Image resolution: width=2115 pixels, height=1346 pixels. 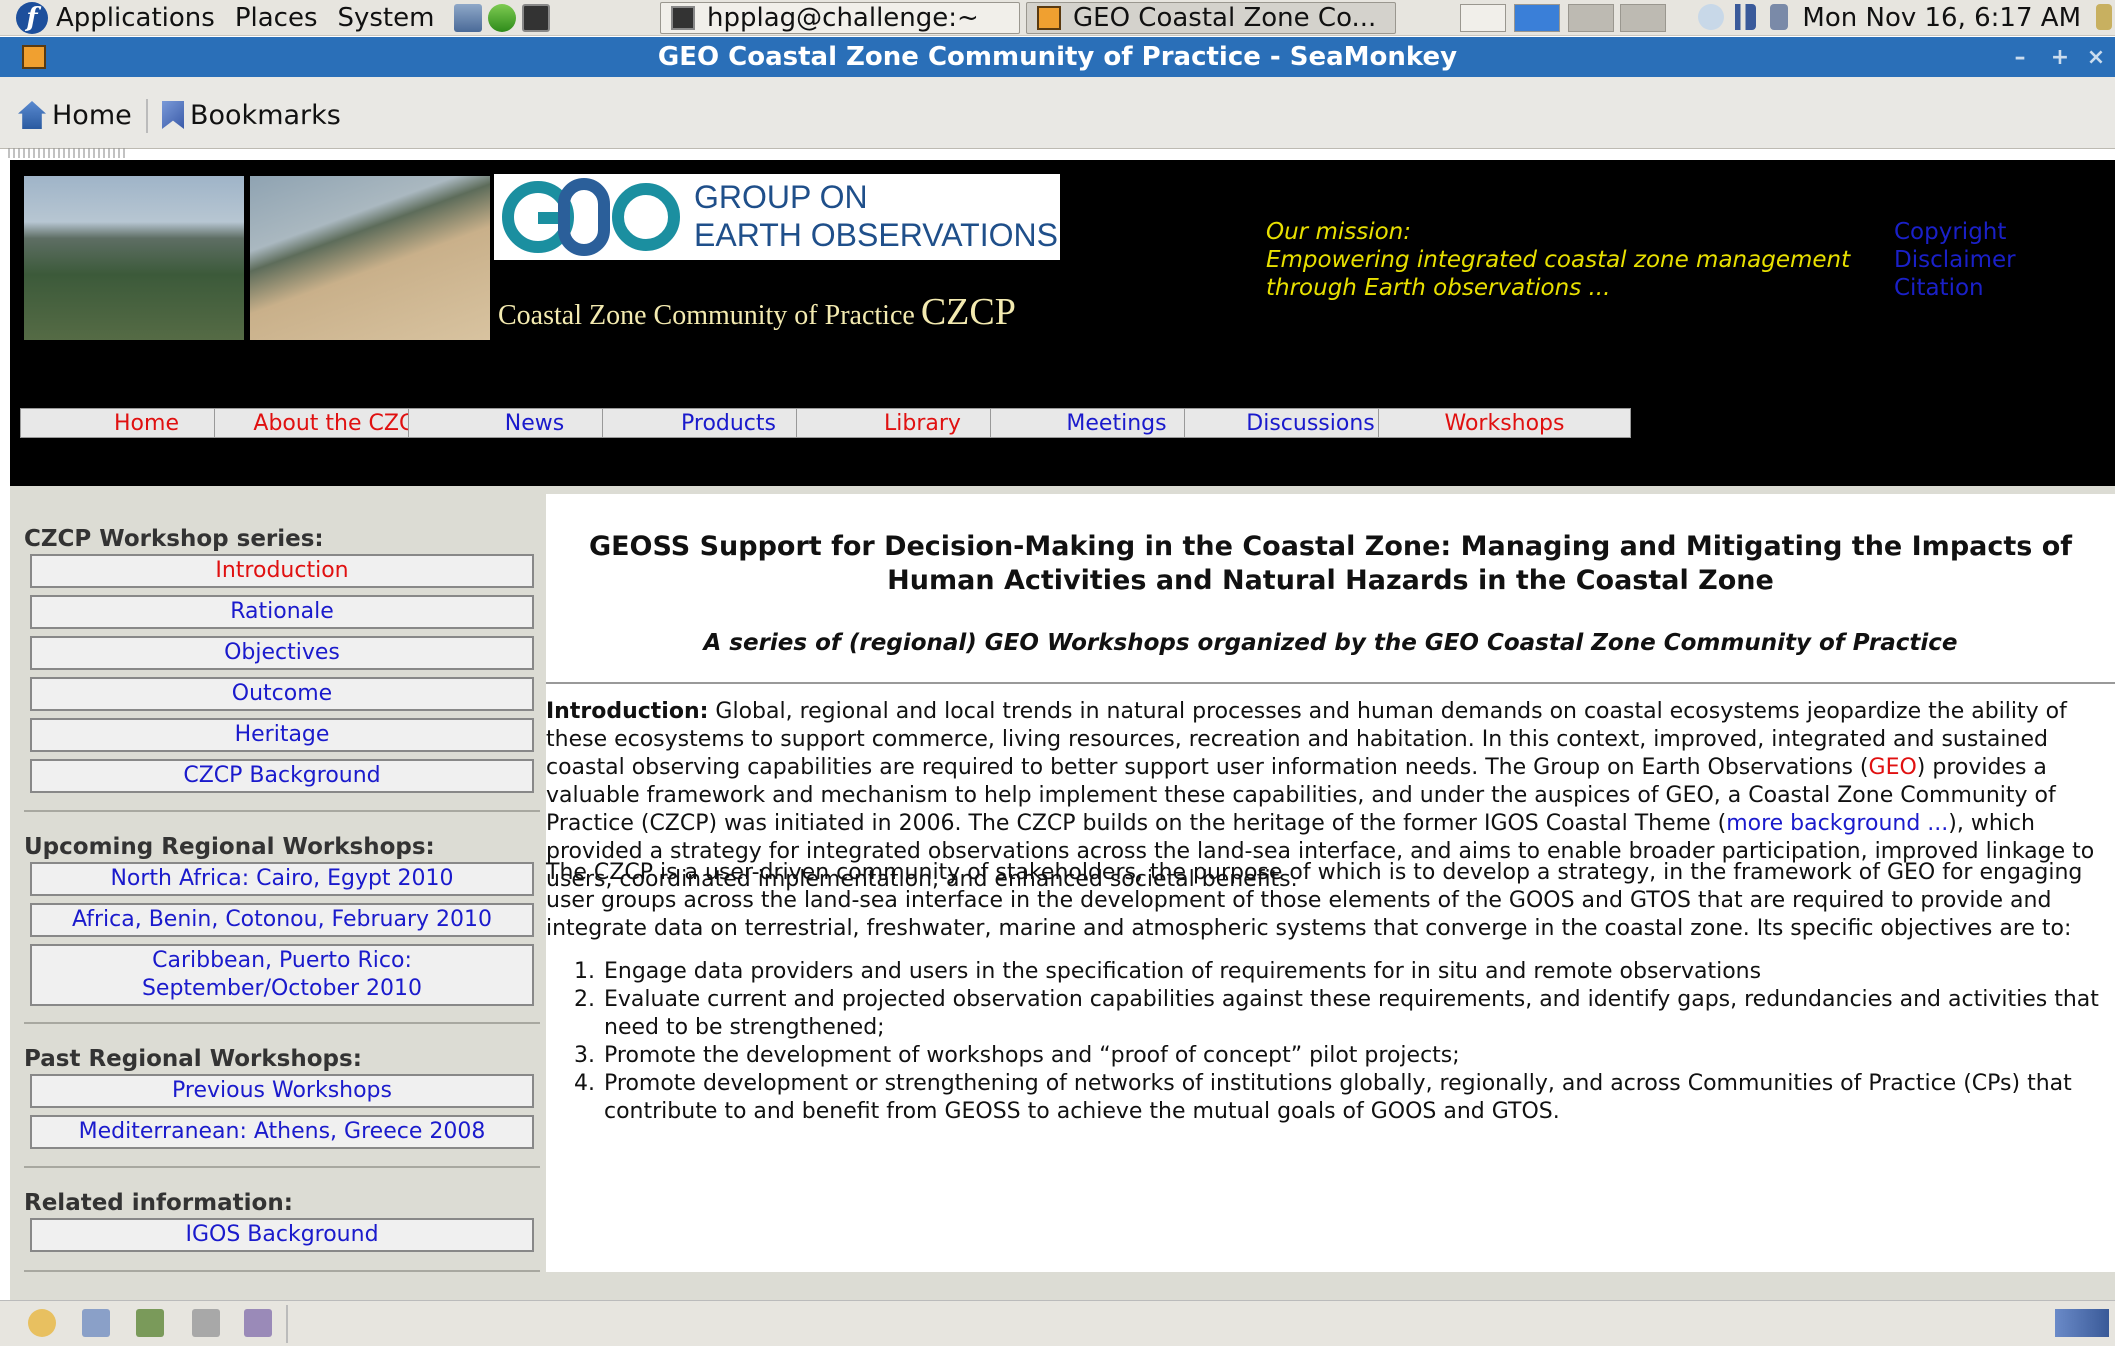 What do you see at coordinates (282, 988) in the screenshot?
I see `puerto-rico-line-2: September/October 2010` at bounding box center [282, 988].